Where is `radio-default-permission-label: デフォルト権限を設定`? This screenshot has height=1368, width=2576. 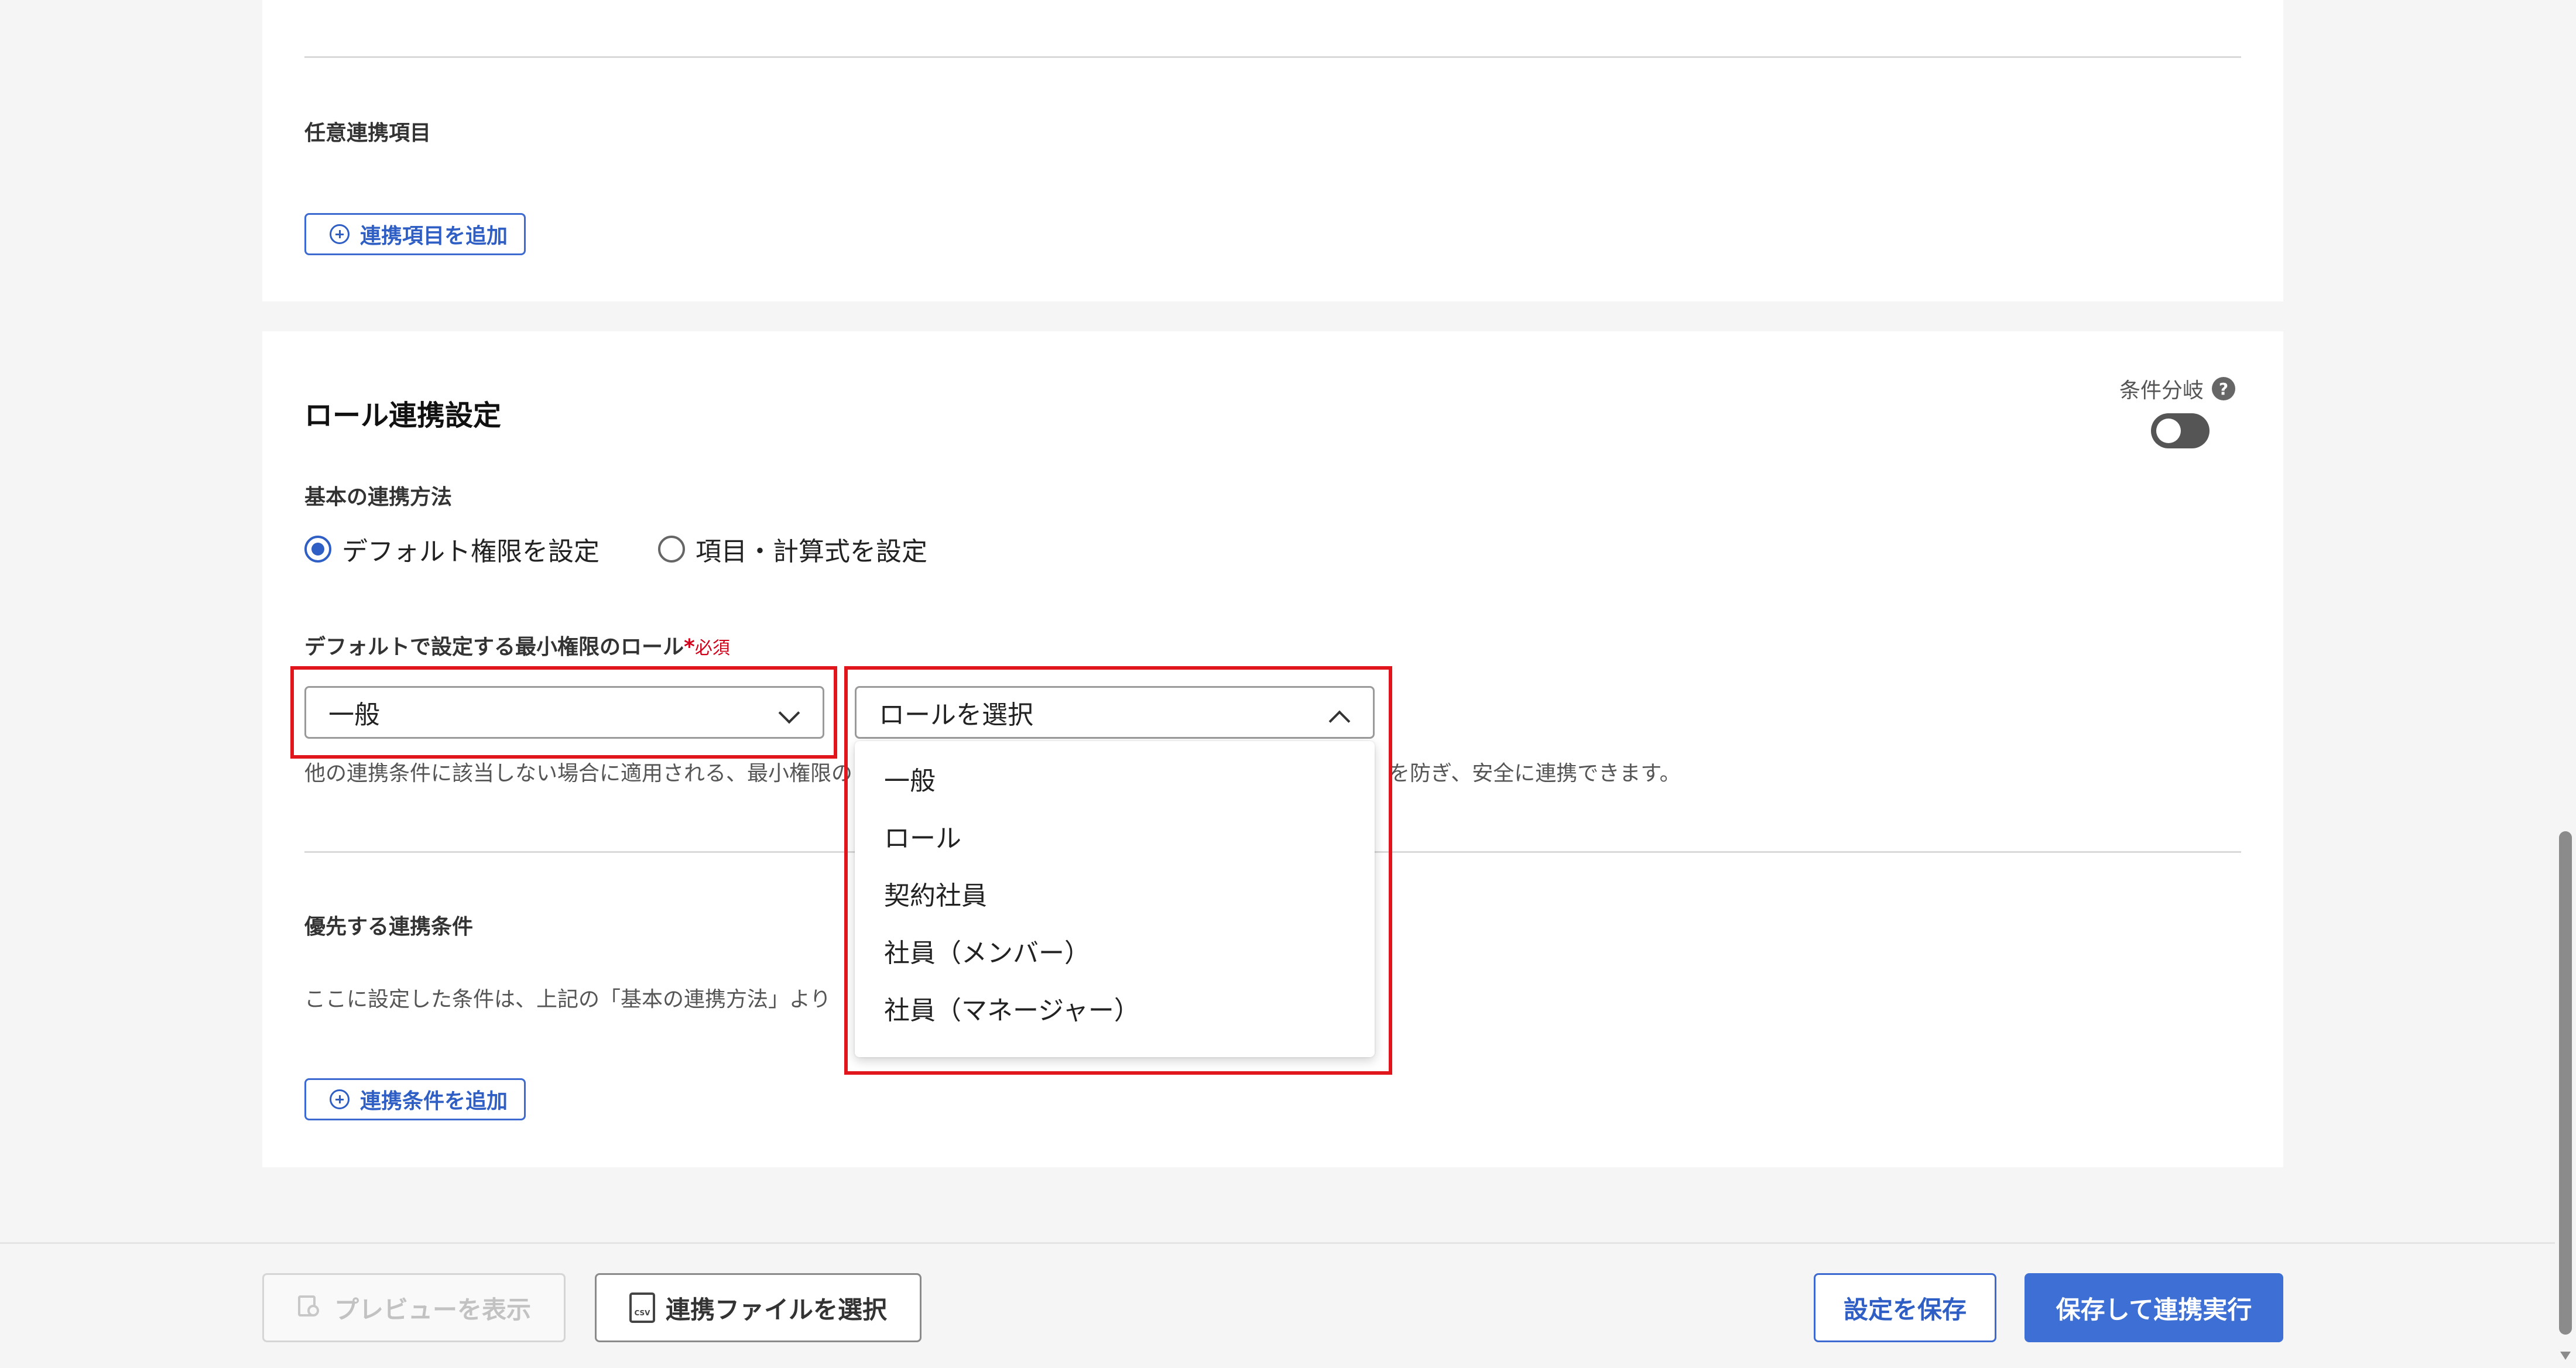
radio-default-permission-label: デフォルト権限を設定 is located at coordinates (471, 552).